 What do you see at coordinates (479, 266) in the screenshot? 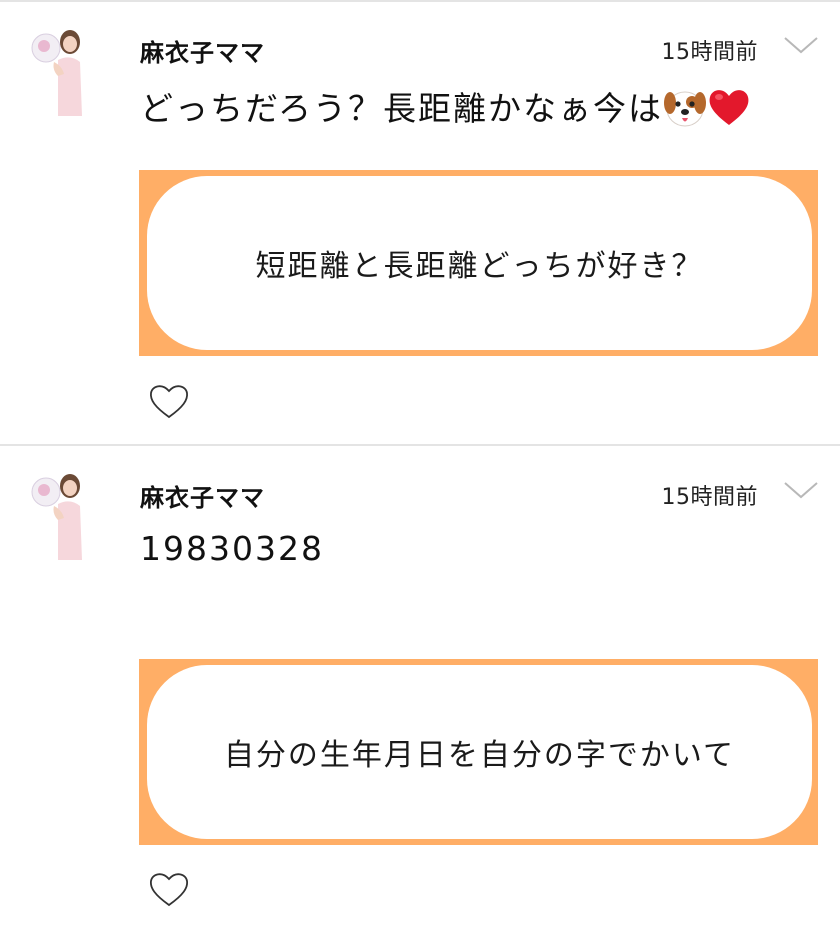
I see `question-text: 短距離と長距離どっちが好き？` at bounding box center [479, 266].